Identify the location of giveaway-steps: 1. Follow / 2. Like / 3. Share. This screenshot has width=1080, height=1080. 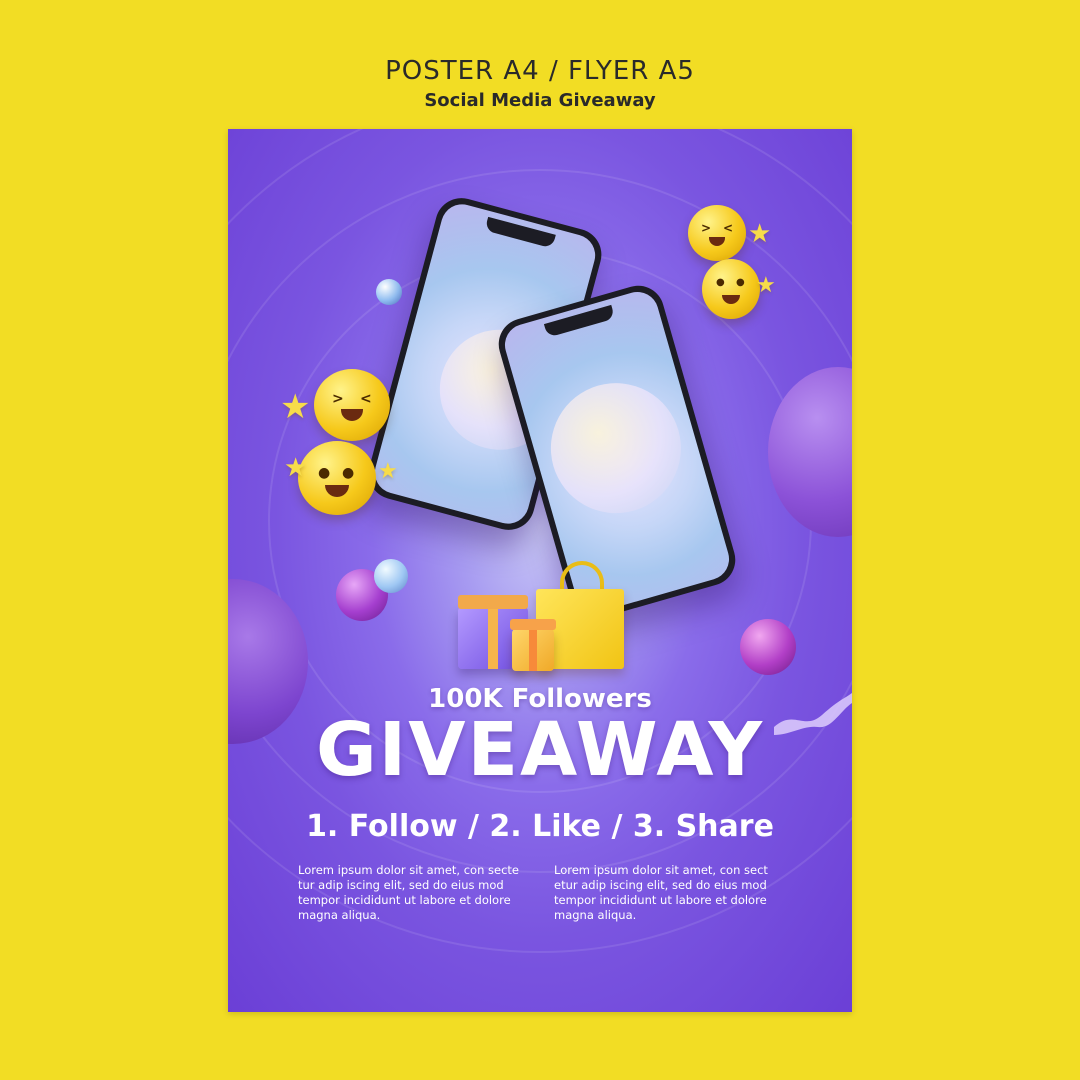
(540, 826).